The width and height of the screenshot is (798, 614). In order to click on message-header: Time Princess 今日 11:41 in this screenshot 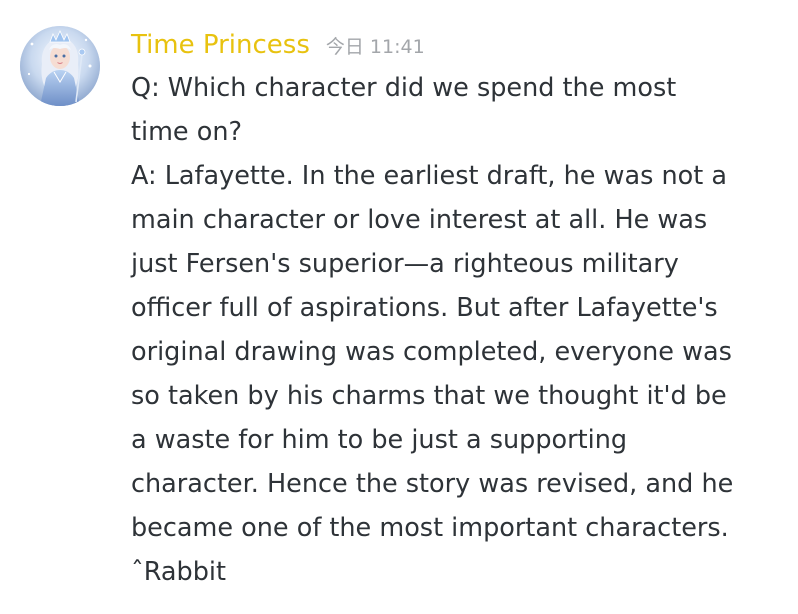, I will do `click(278, 45)`.